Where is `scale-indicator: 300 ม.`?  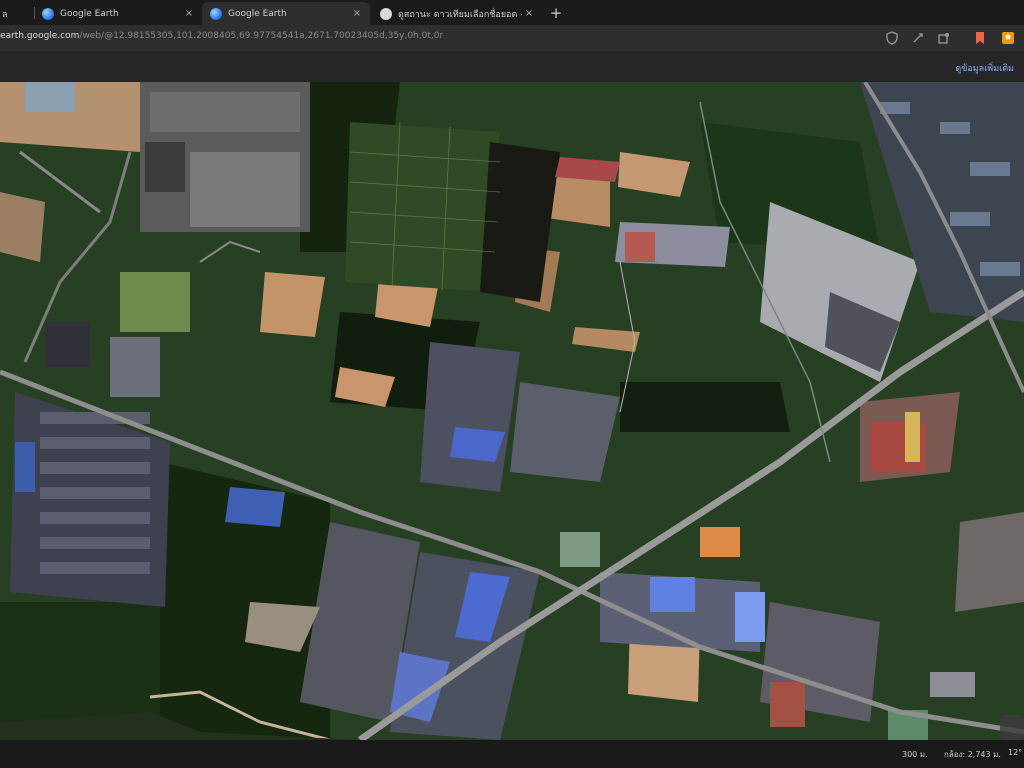
scale-indicator: 300 ม. is located at coordinates (915, 754).